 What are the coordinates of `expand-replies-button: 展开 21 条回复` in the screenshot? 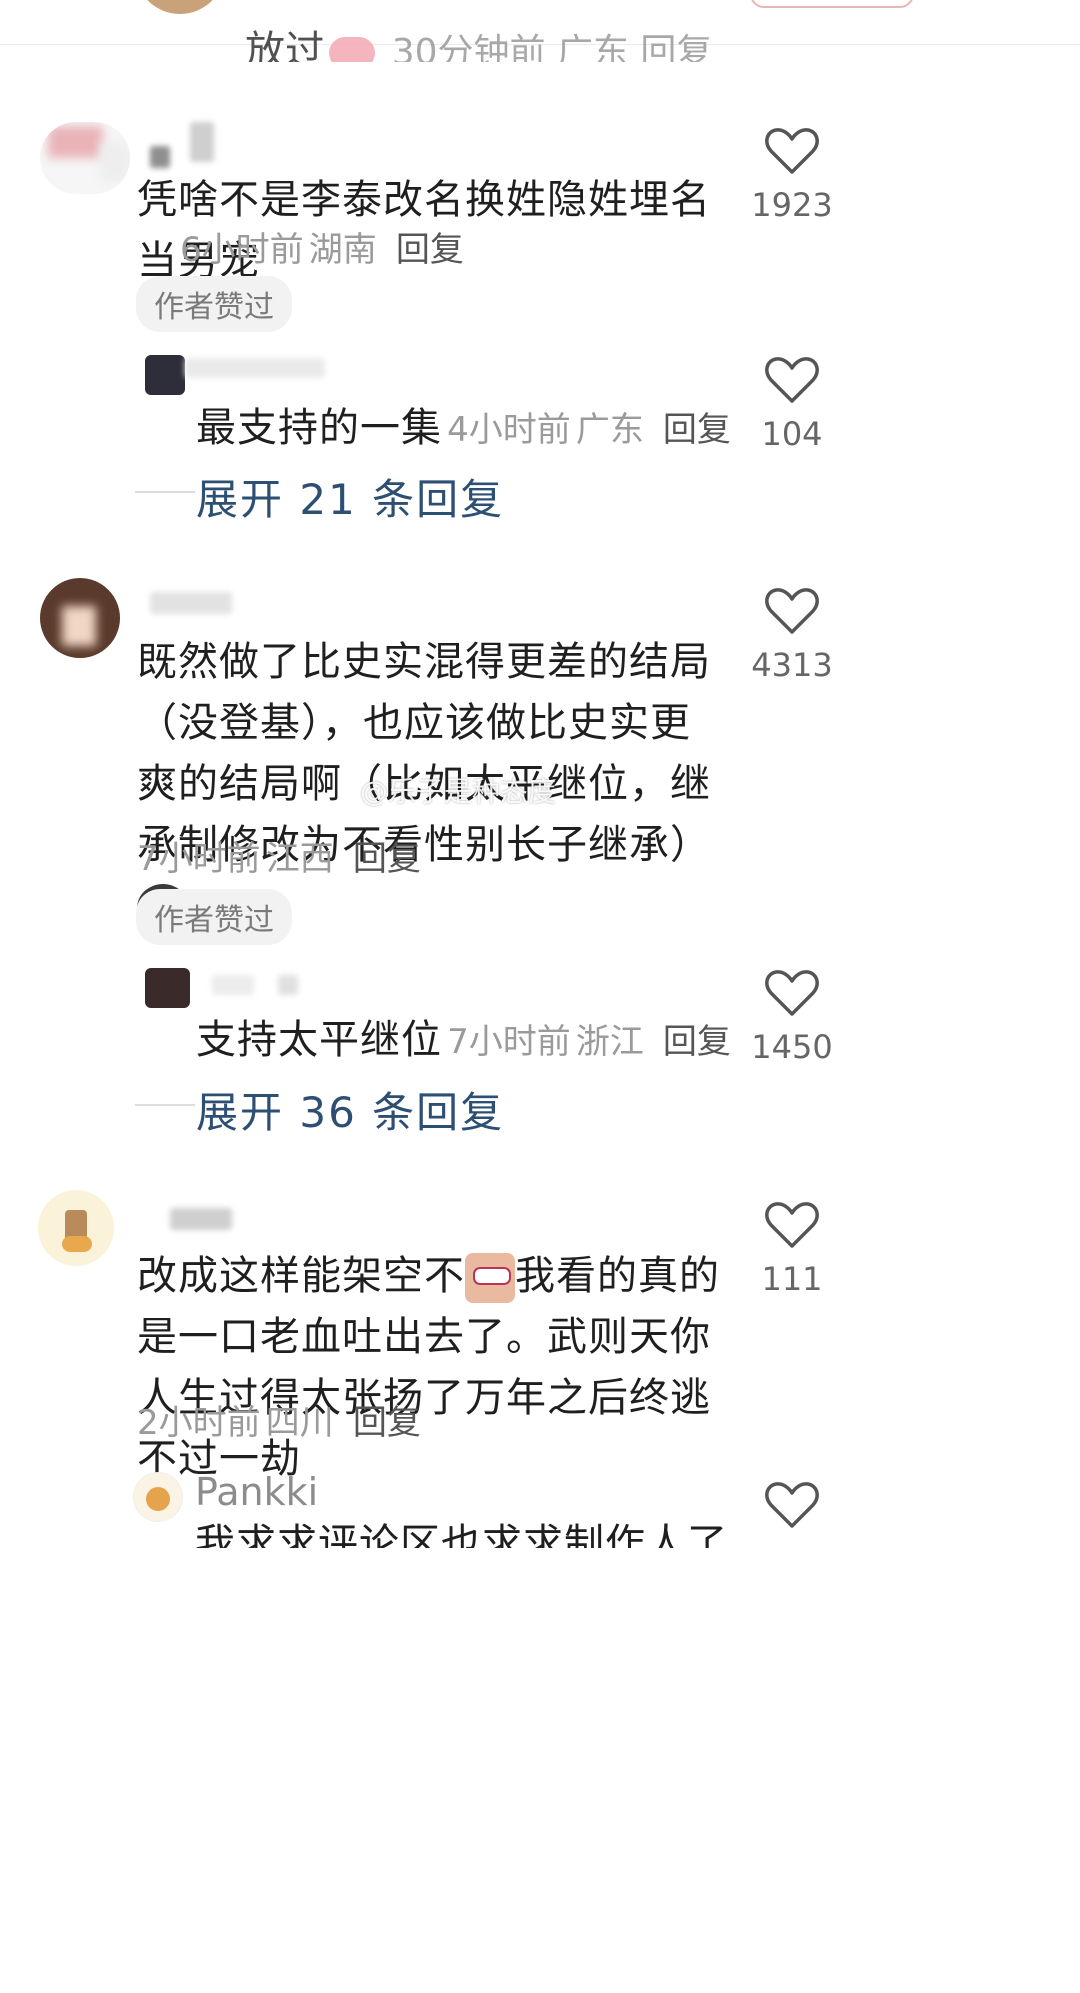 It's located at (350, 496).